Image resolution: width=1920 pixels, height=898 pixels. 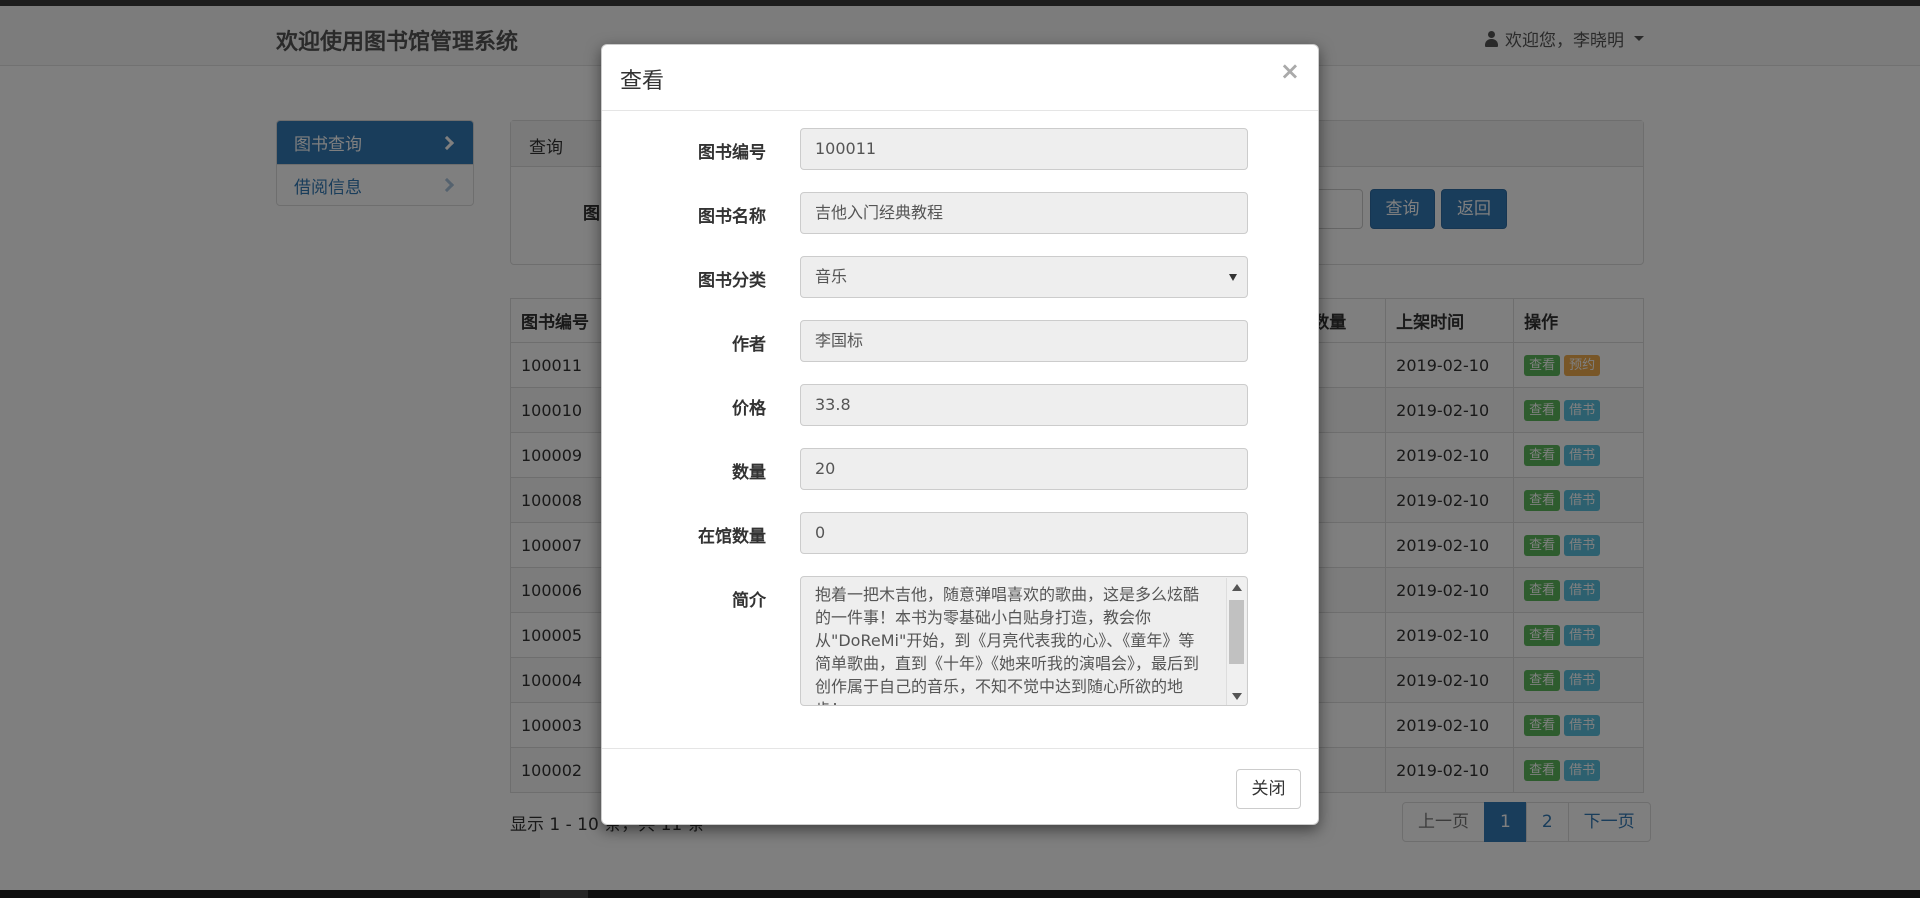 What do you see at coordinates (732, 217) in the screenshot?
I see `field-label: 图书名称` at bounding box center [732, 217].